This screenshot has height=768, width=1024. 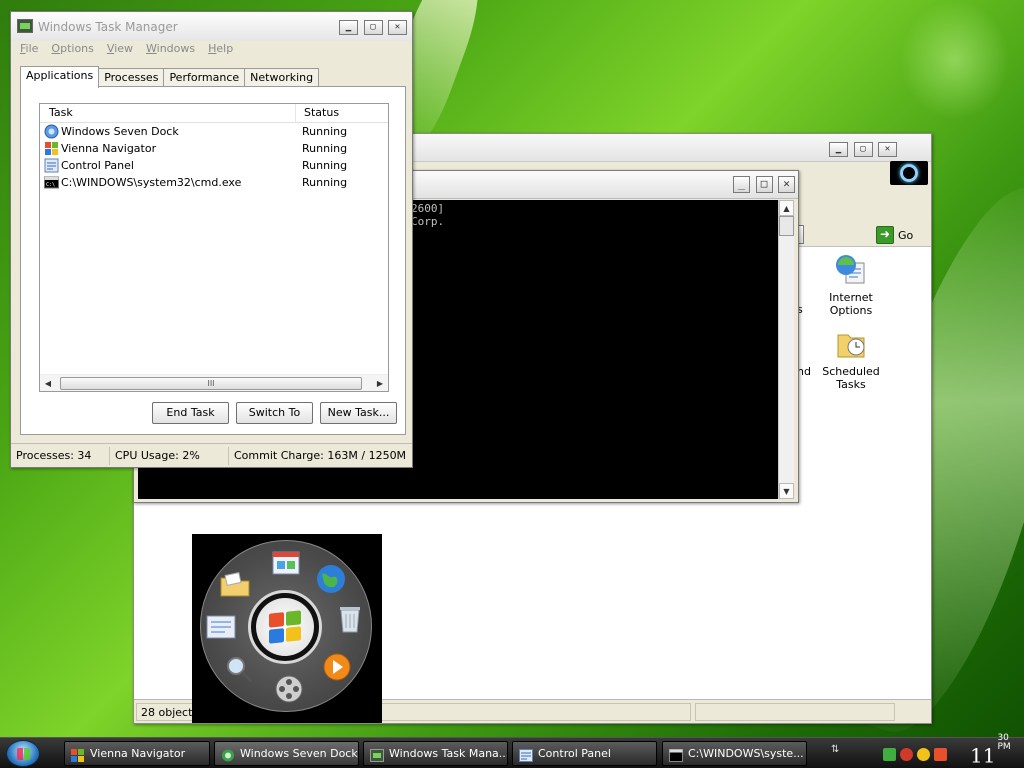 I want to click on maximize-button: □, so click(x=764, y=184).